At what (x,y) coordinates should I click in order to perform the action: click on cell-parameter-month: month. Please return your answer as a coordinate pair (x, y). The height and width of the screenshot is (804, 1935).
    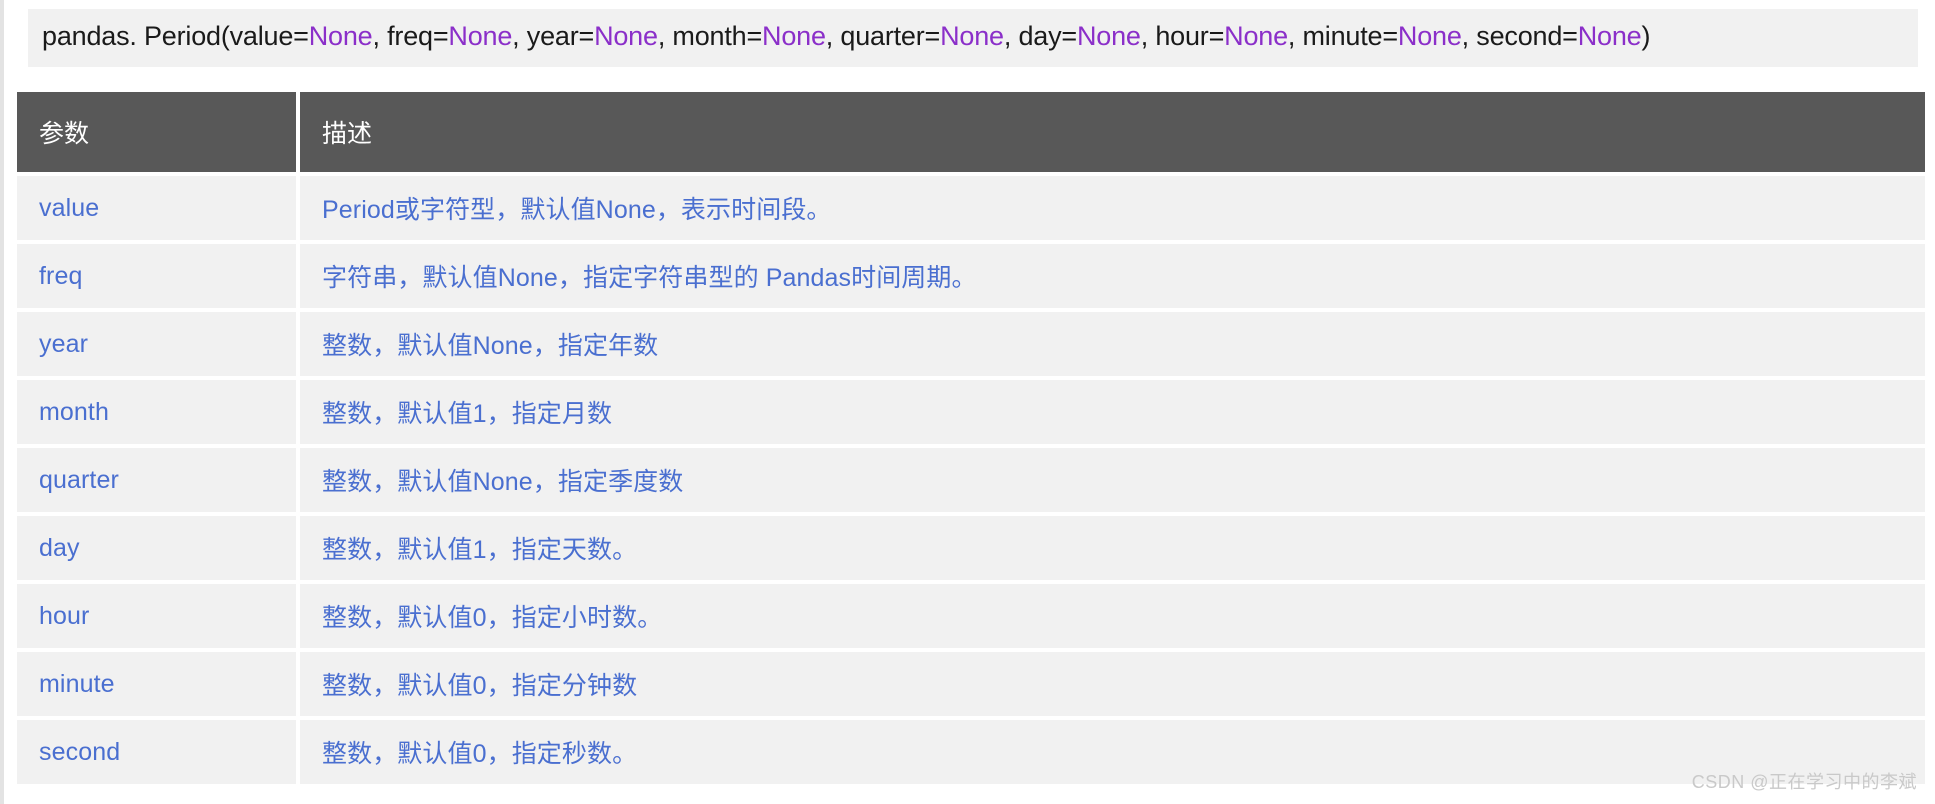
    Looking at the image, I should click on (158, 412).